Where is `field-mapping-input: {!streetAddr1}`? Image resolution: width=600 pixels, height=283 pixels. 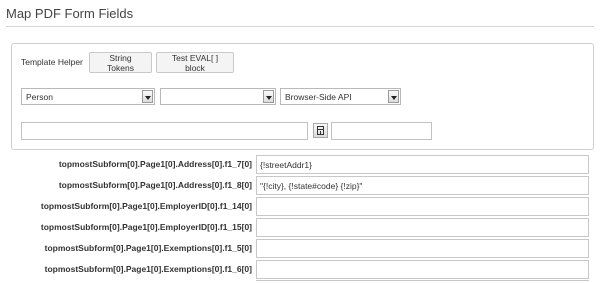
field-mapping-input: {!streetAddr1} is located at coordinates (422, 164).